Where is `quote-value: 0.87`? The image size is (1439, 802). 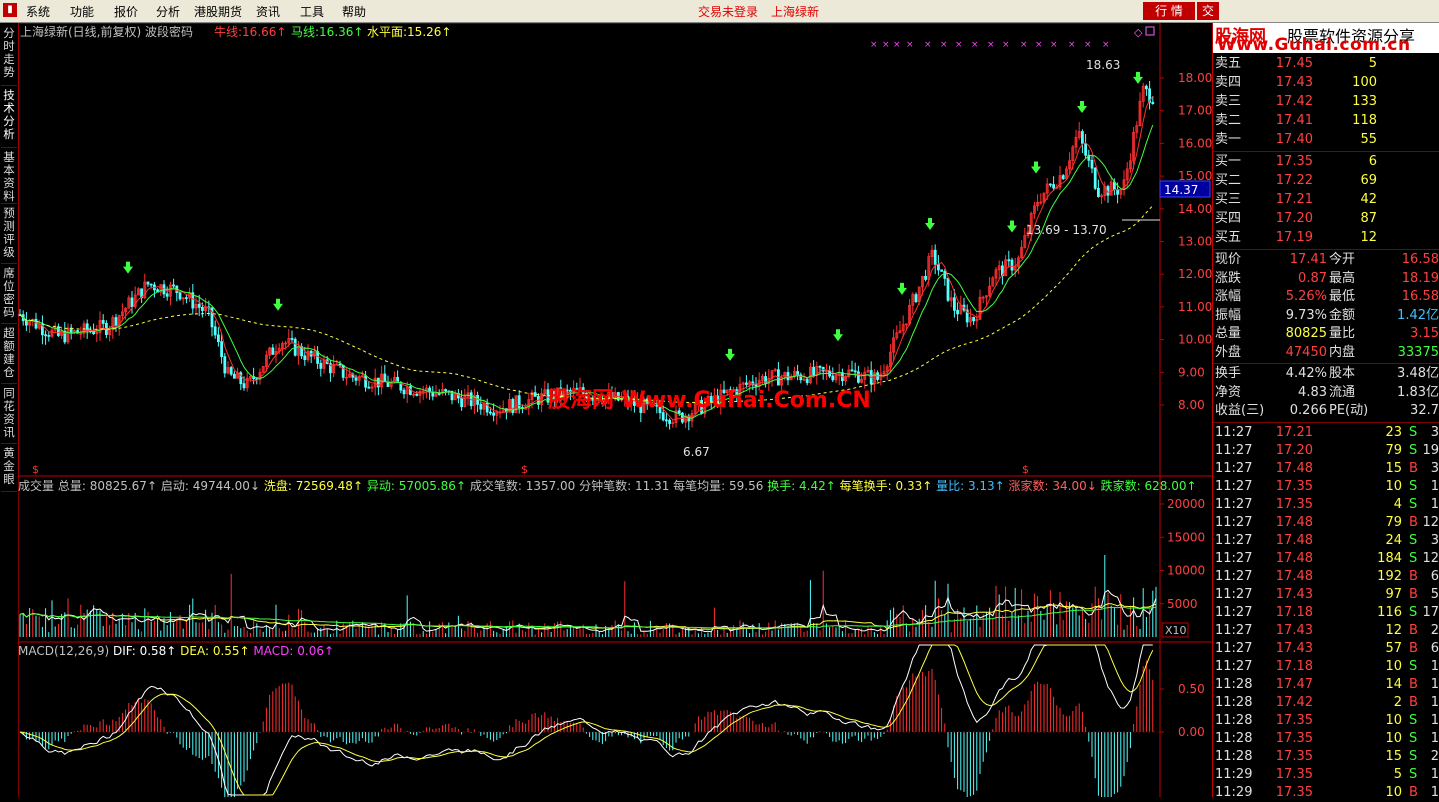 quote-value: 0.87 is located at coordinates (1312, 278).